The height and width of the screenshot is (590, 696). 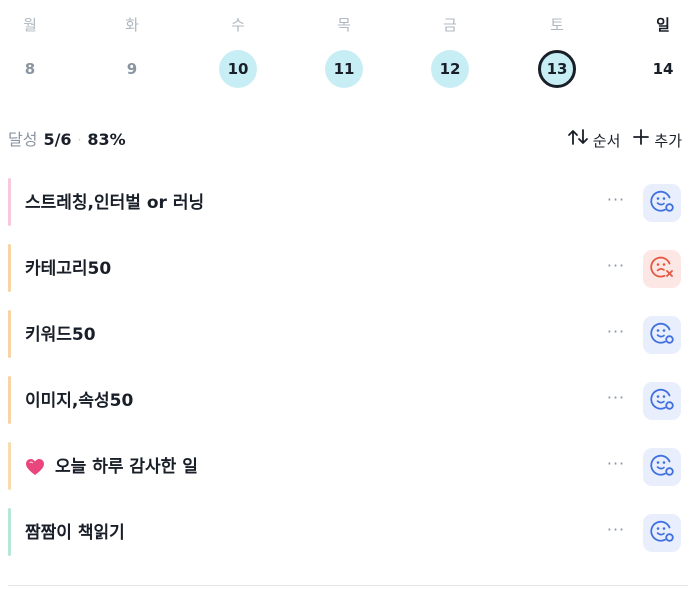 What do you see at coordinates (348, 469) in the screenshot?
I see `habit-row: 오늘 하루 감사한 일 ···` at bounding box center [348, 469].